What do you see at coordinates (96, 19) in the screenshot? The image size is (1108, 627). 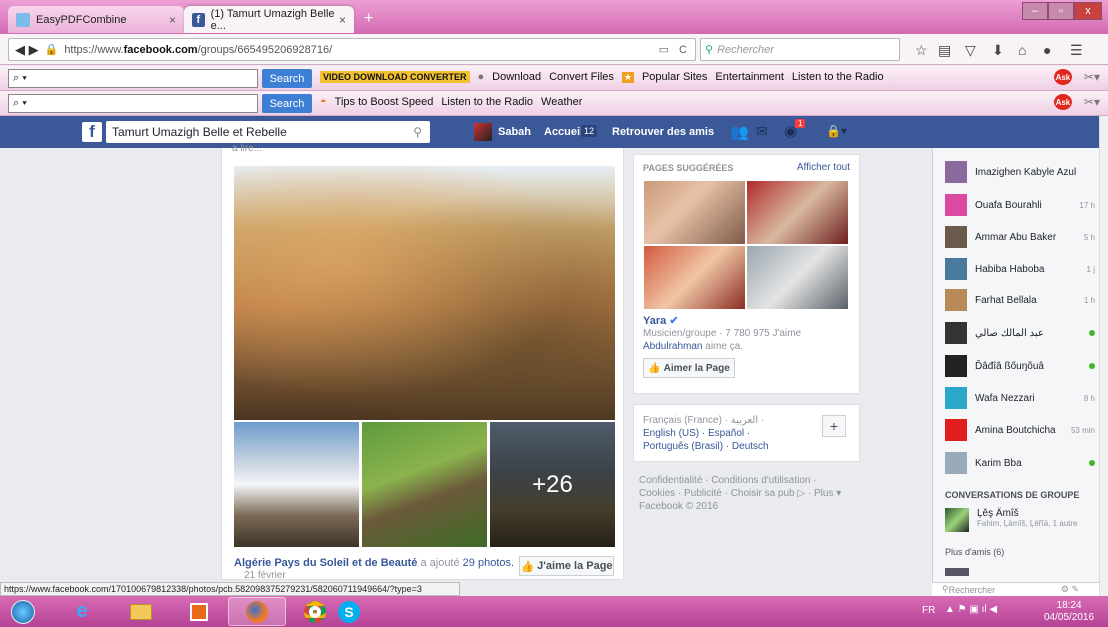 I see `tab-easypdfcombine: EasyPDFCombine ×` at bounding box center [96, 19].